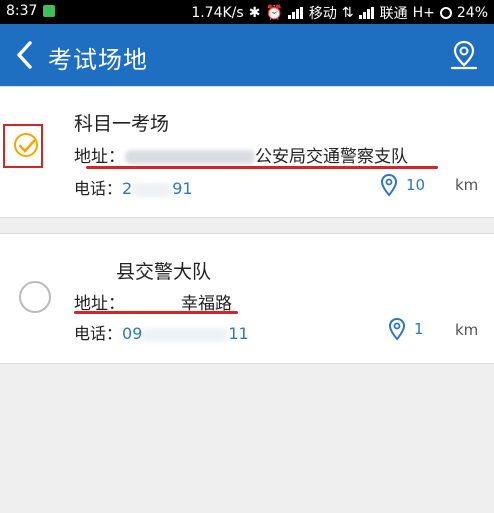 Image resolution: width=494 pixels, height=513 pixels. Describe the element at coordinates (347, 13) in the screenshot. I see `data-arrows-icon: ⇅` at that location.